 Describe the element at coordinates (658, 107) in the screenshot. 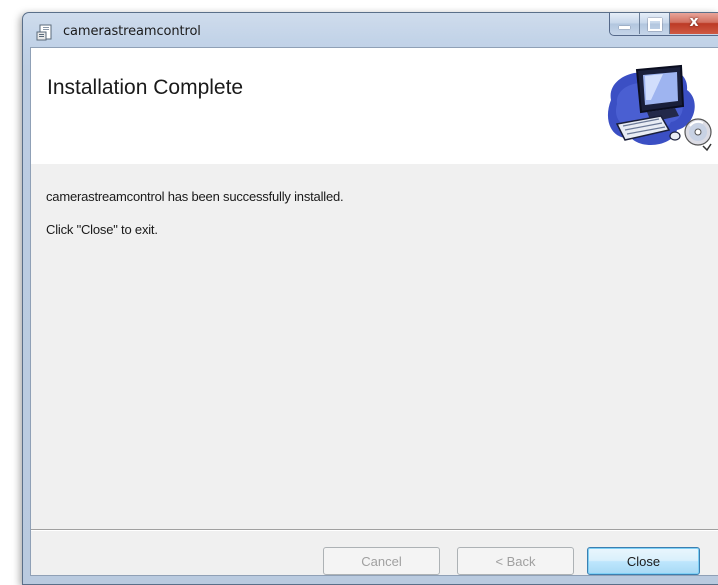

I see `computer-cd-icon` at that location.